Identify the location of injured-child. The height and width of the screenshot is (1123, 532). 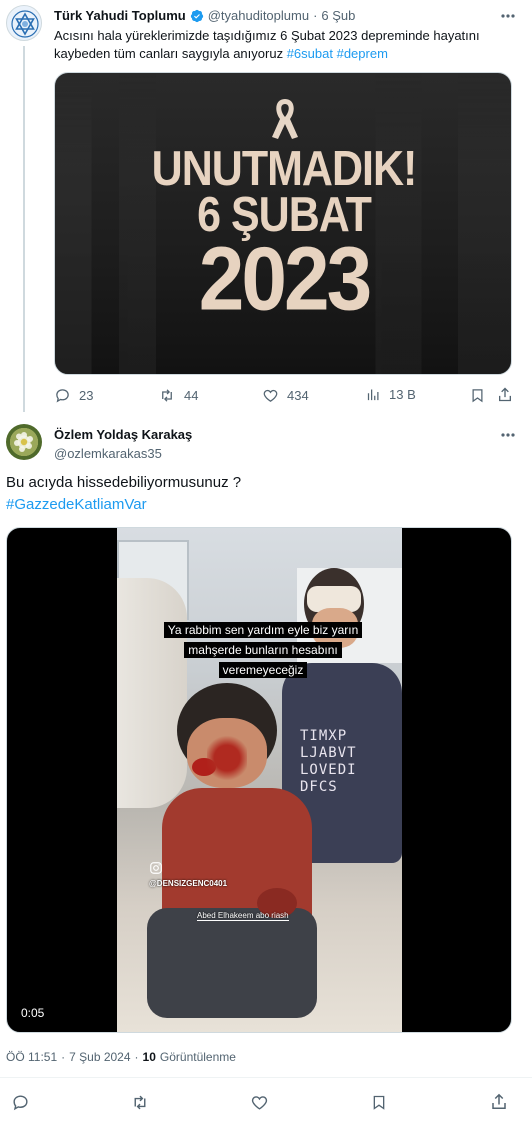
(232, 855).